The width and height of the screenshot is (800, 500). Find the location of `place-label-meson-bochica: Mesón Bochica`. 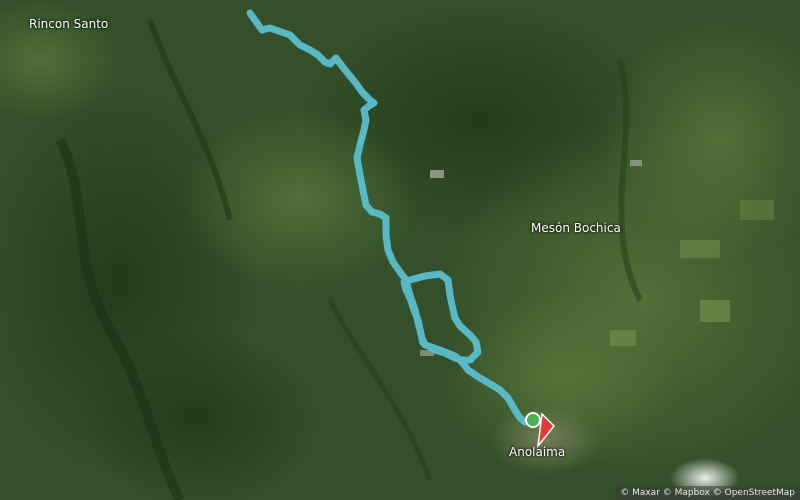

place-label-meson-bochica: Mesón Bochica is located at coordinates (576, 228).